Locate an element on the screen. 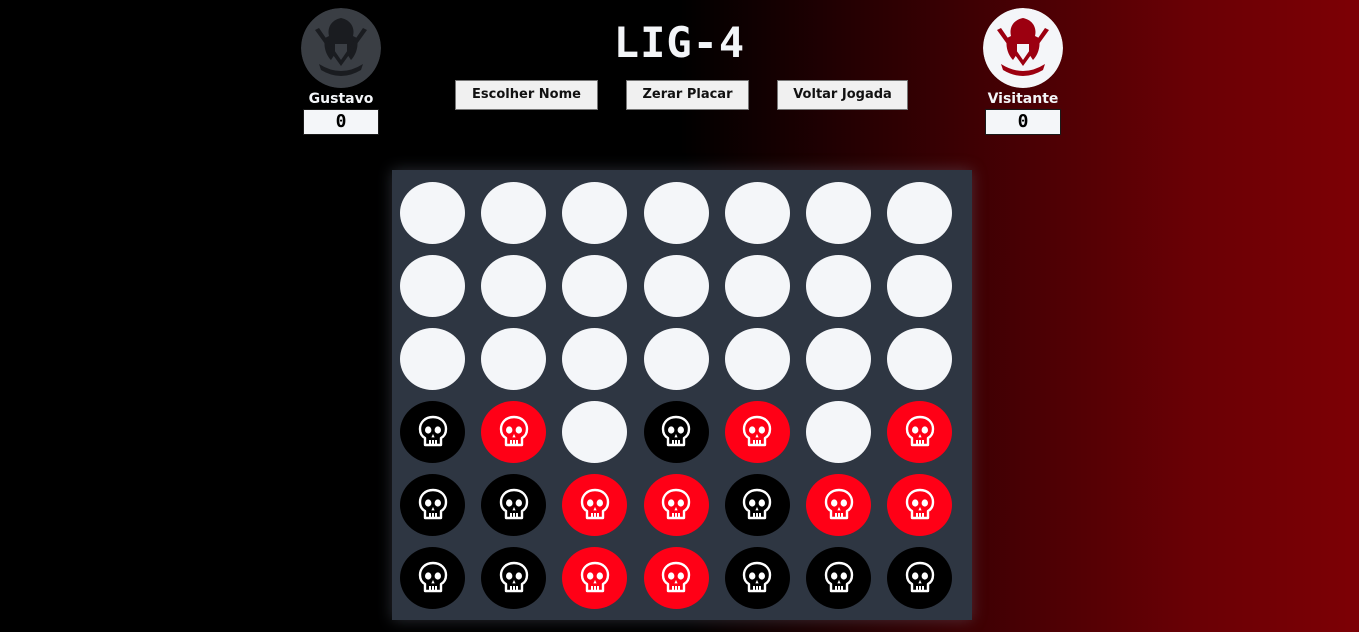 This screenshot has width=1359, height=632. player-2-score: 0 is located at coordinates (1023, 122).